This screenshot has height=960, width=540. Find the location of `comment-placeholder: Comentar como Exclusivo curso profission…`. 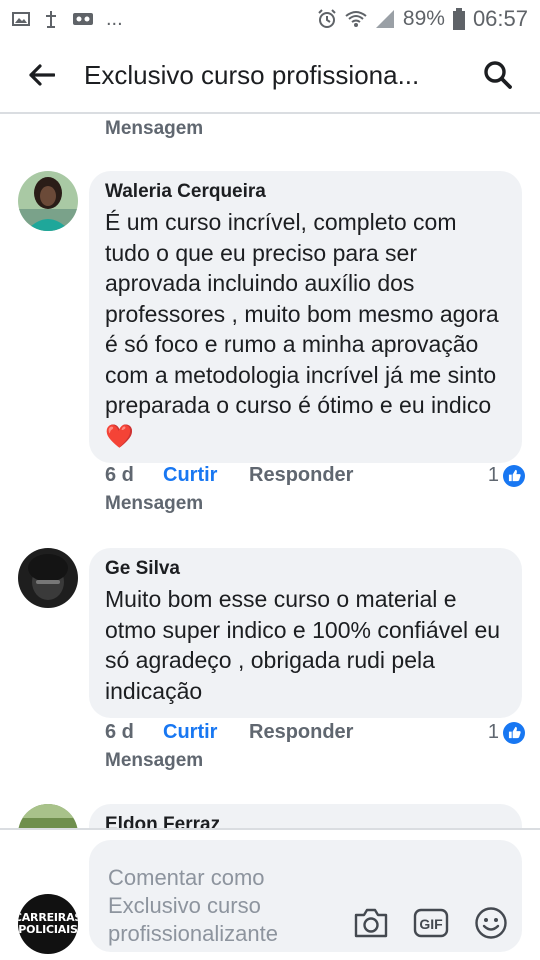

comment-placeholder: Comentar como Exclusivo curso profission… is located at coordinates (193, 905).